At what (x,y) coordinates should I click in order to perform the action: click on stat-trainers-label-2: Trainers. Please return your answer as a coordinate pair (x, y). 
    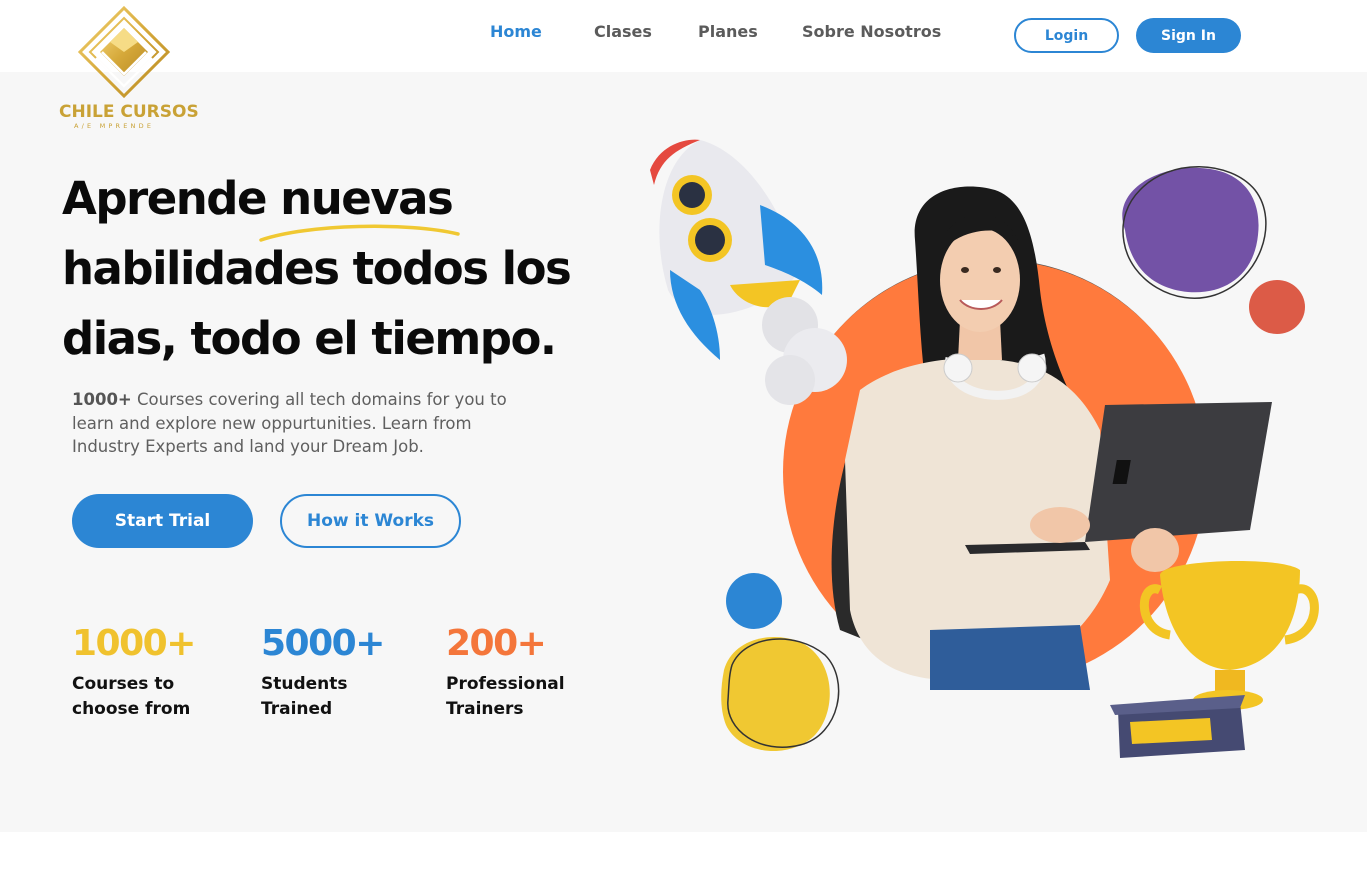
    Looking at the image, I should click on (485, 709).